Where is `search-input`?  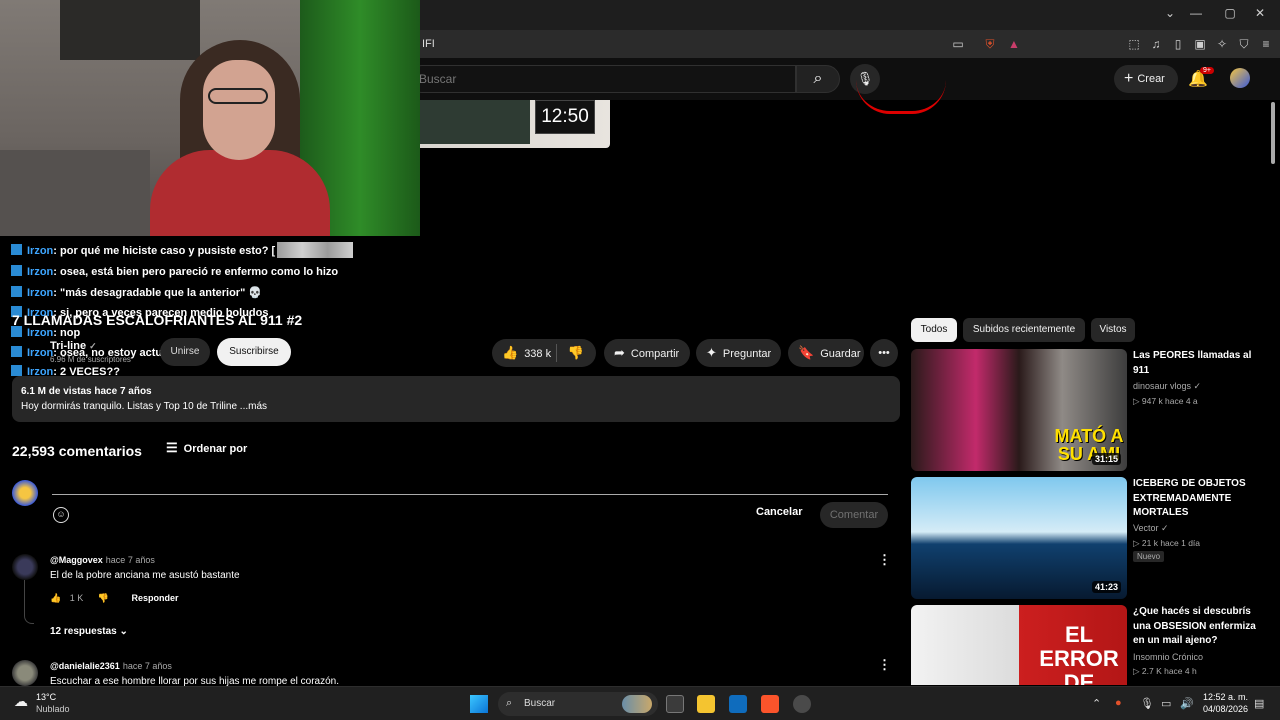 search-input is located at coordinates (599, 79).